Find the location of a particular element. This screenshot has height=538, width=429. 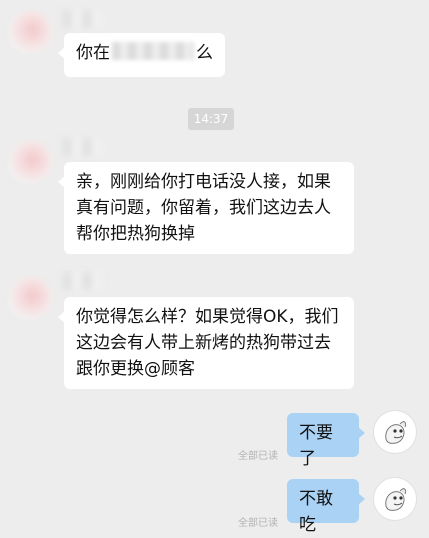

message-text: 你在 is located at coordinates (93, 53).